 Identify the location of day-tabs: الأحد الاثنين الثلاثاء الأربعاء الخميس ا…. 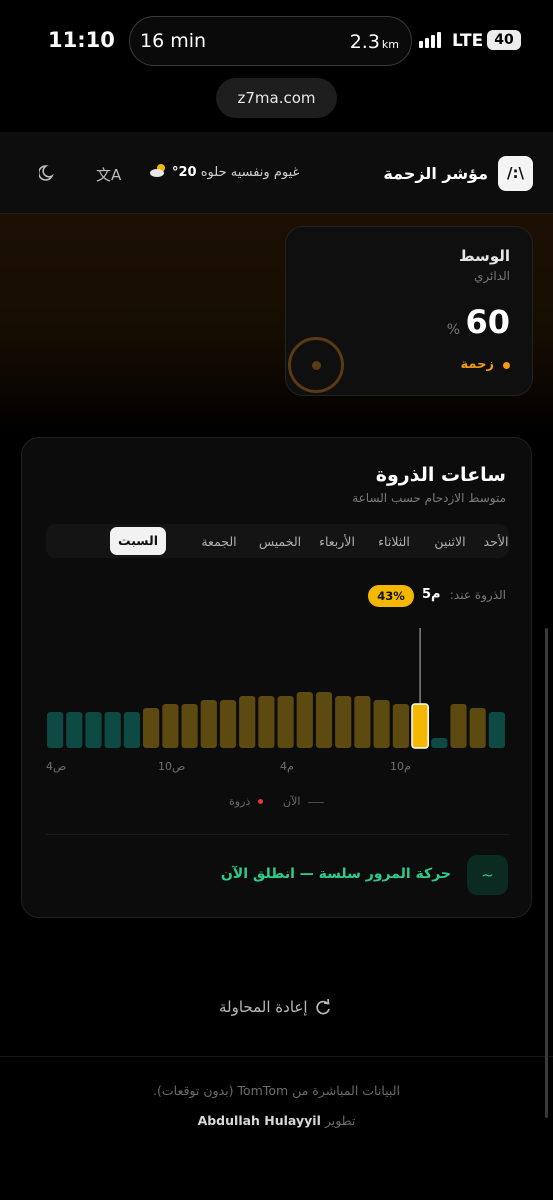
(277, 541).